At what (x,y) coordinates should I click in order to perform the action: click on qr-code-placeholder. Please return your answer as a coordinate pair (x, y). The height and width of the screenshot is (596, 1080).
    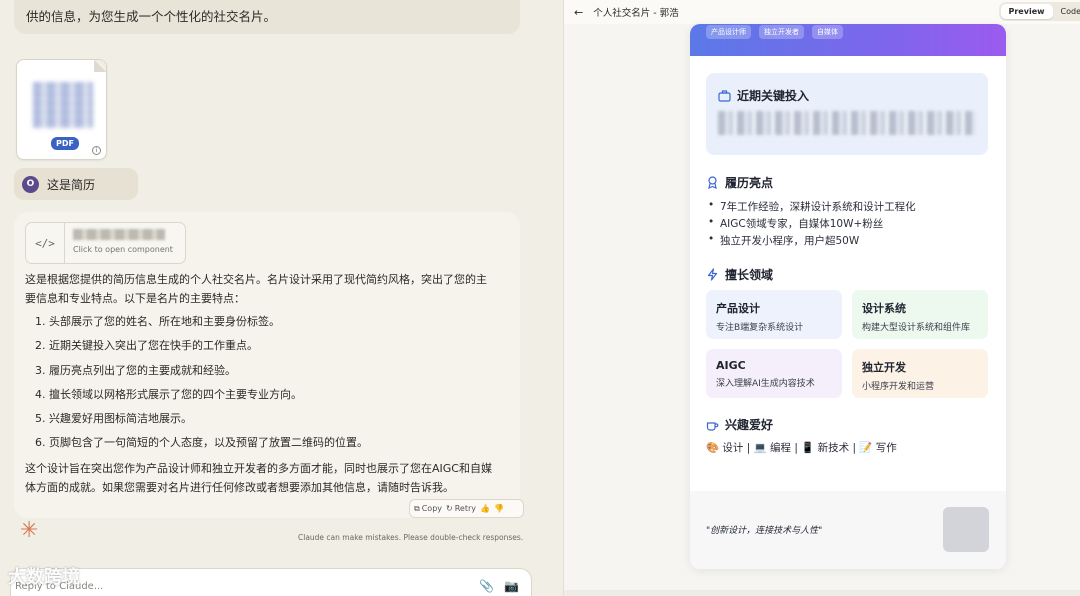
    Looking at the image, I should click on (966, 529).